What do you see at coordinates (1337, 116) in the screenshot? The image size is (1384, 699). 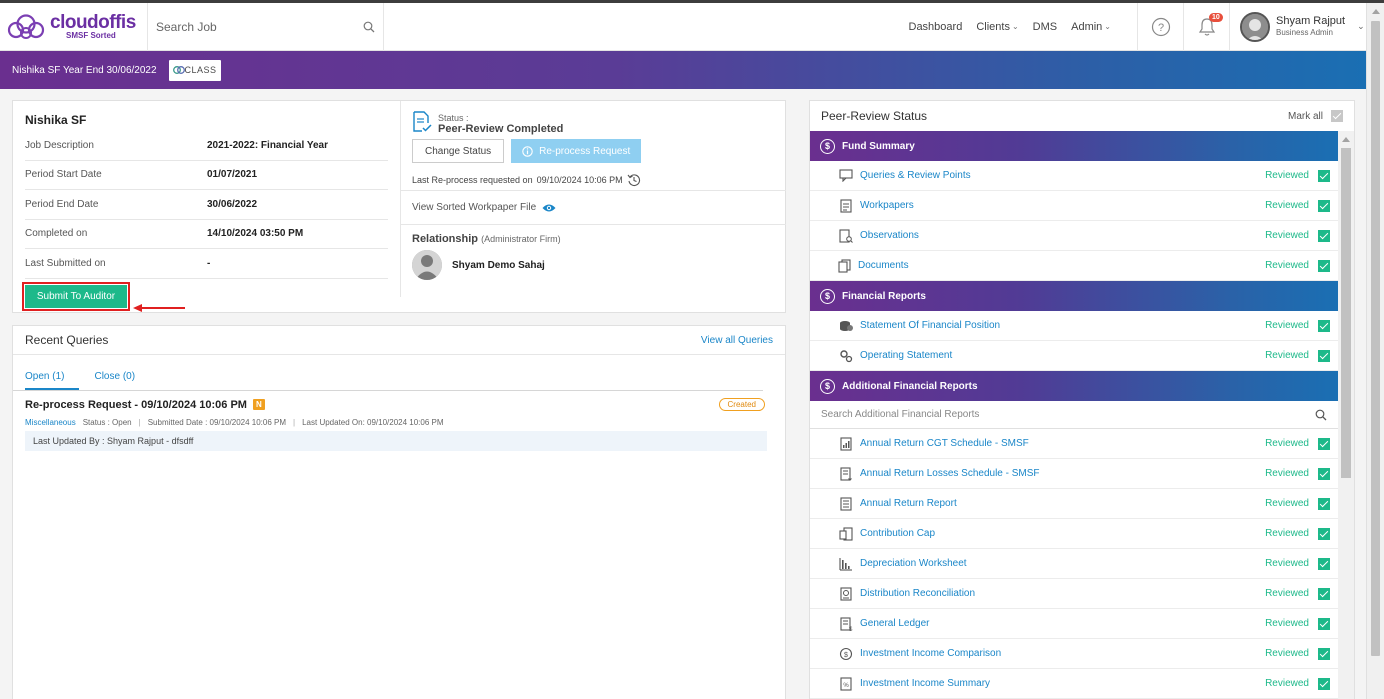 I see `mark-all-checkbox` at bounding box center [1337, 116].